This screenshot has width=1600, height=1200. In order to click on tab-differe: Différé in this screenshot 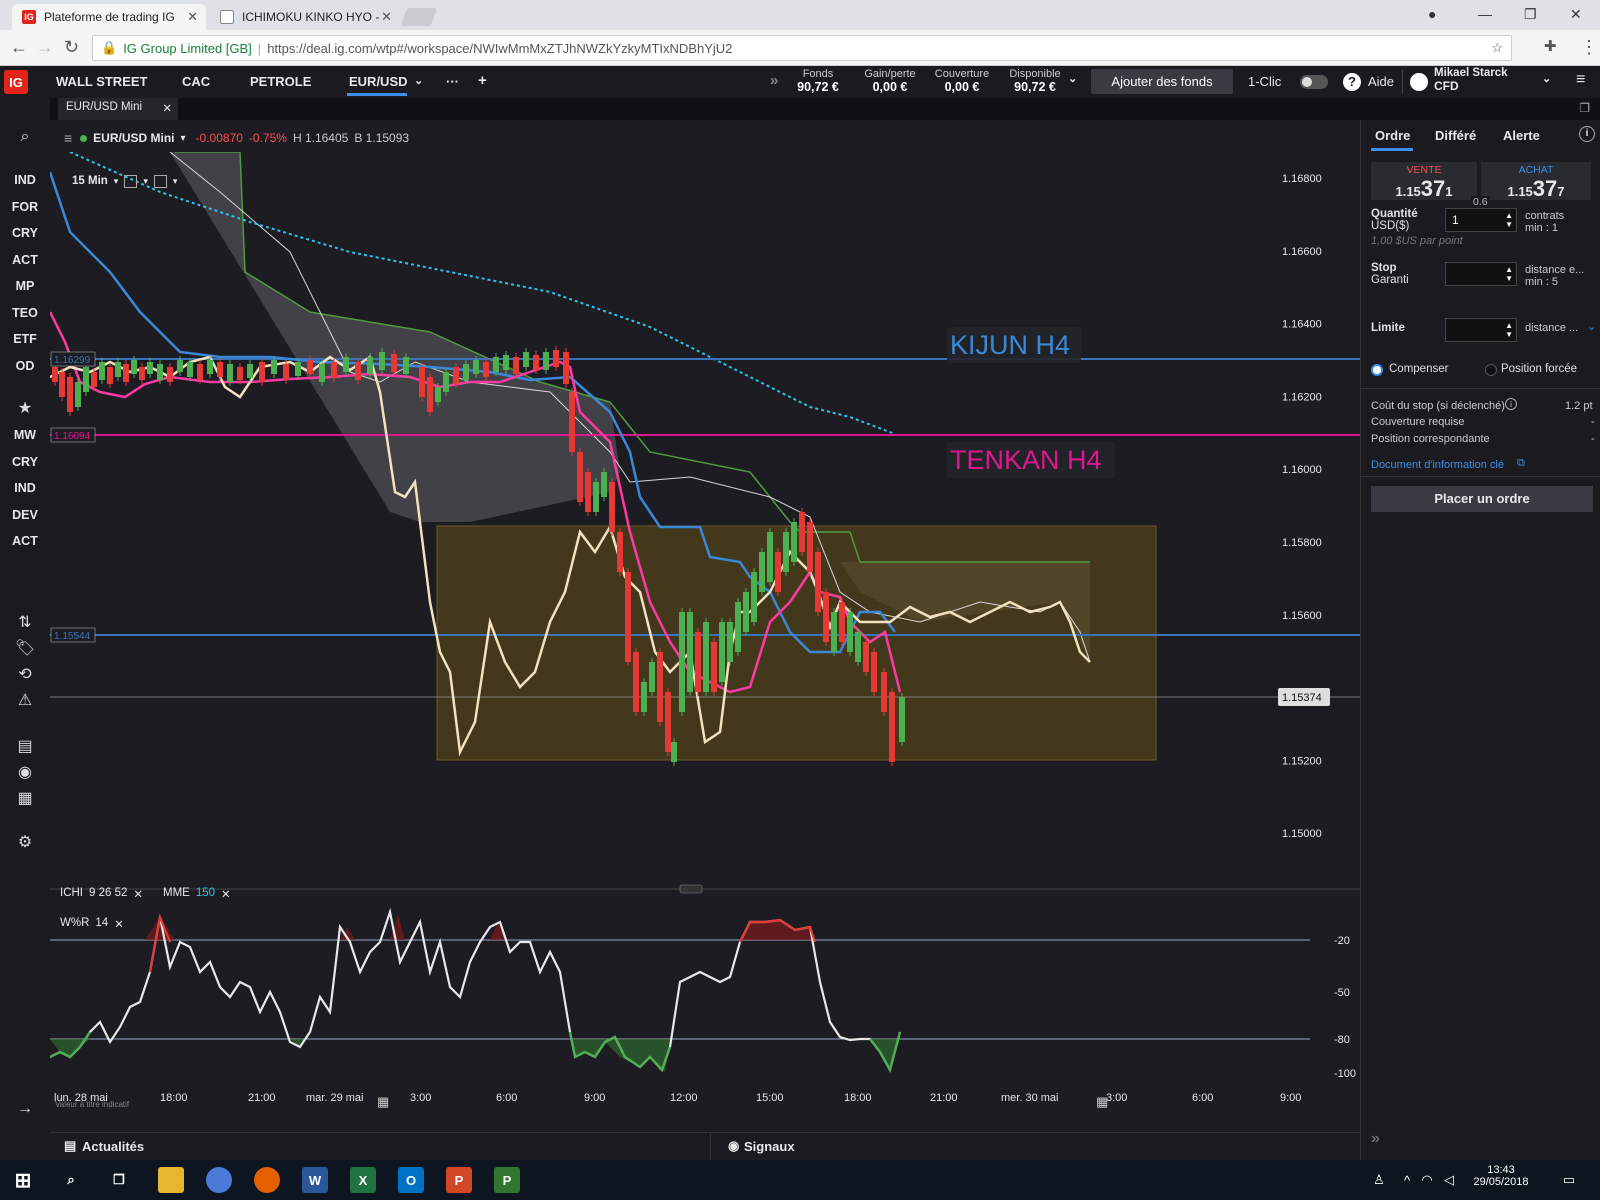, I will do `click(1455, 135)`.